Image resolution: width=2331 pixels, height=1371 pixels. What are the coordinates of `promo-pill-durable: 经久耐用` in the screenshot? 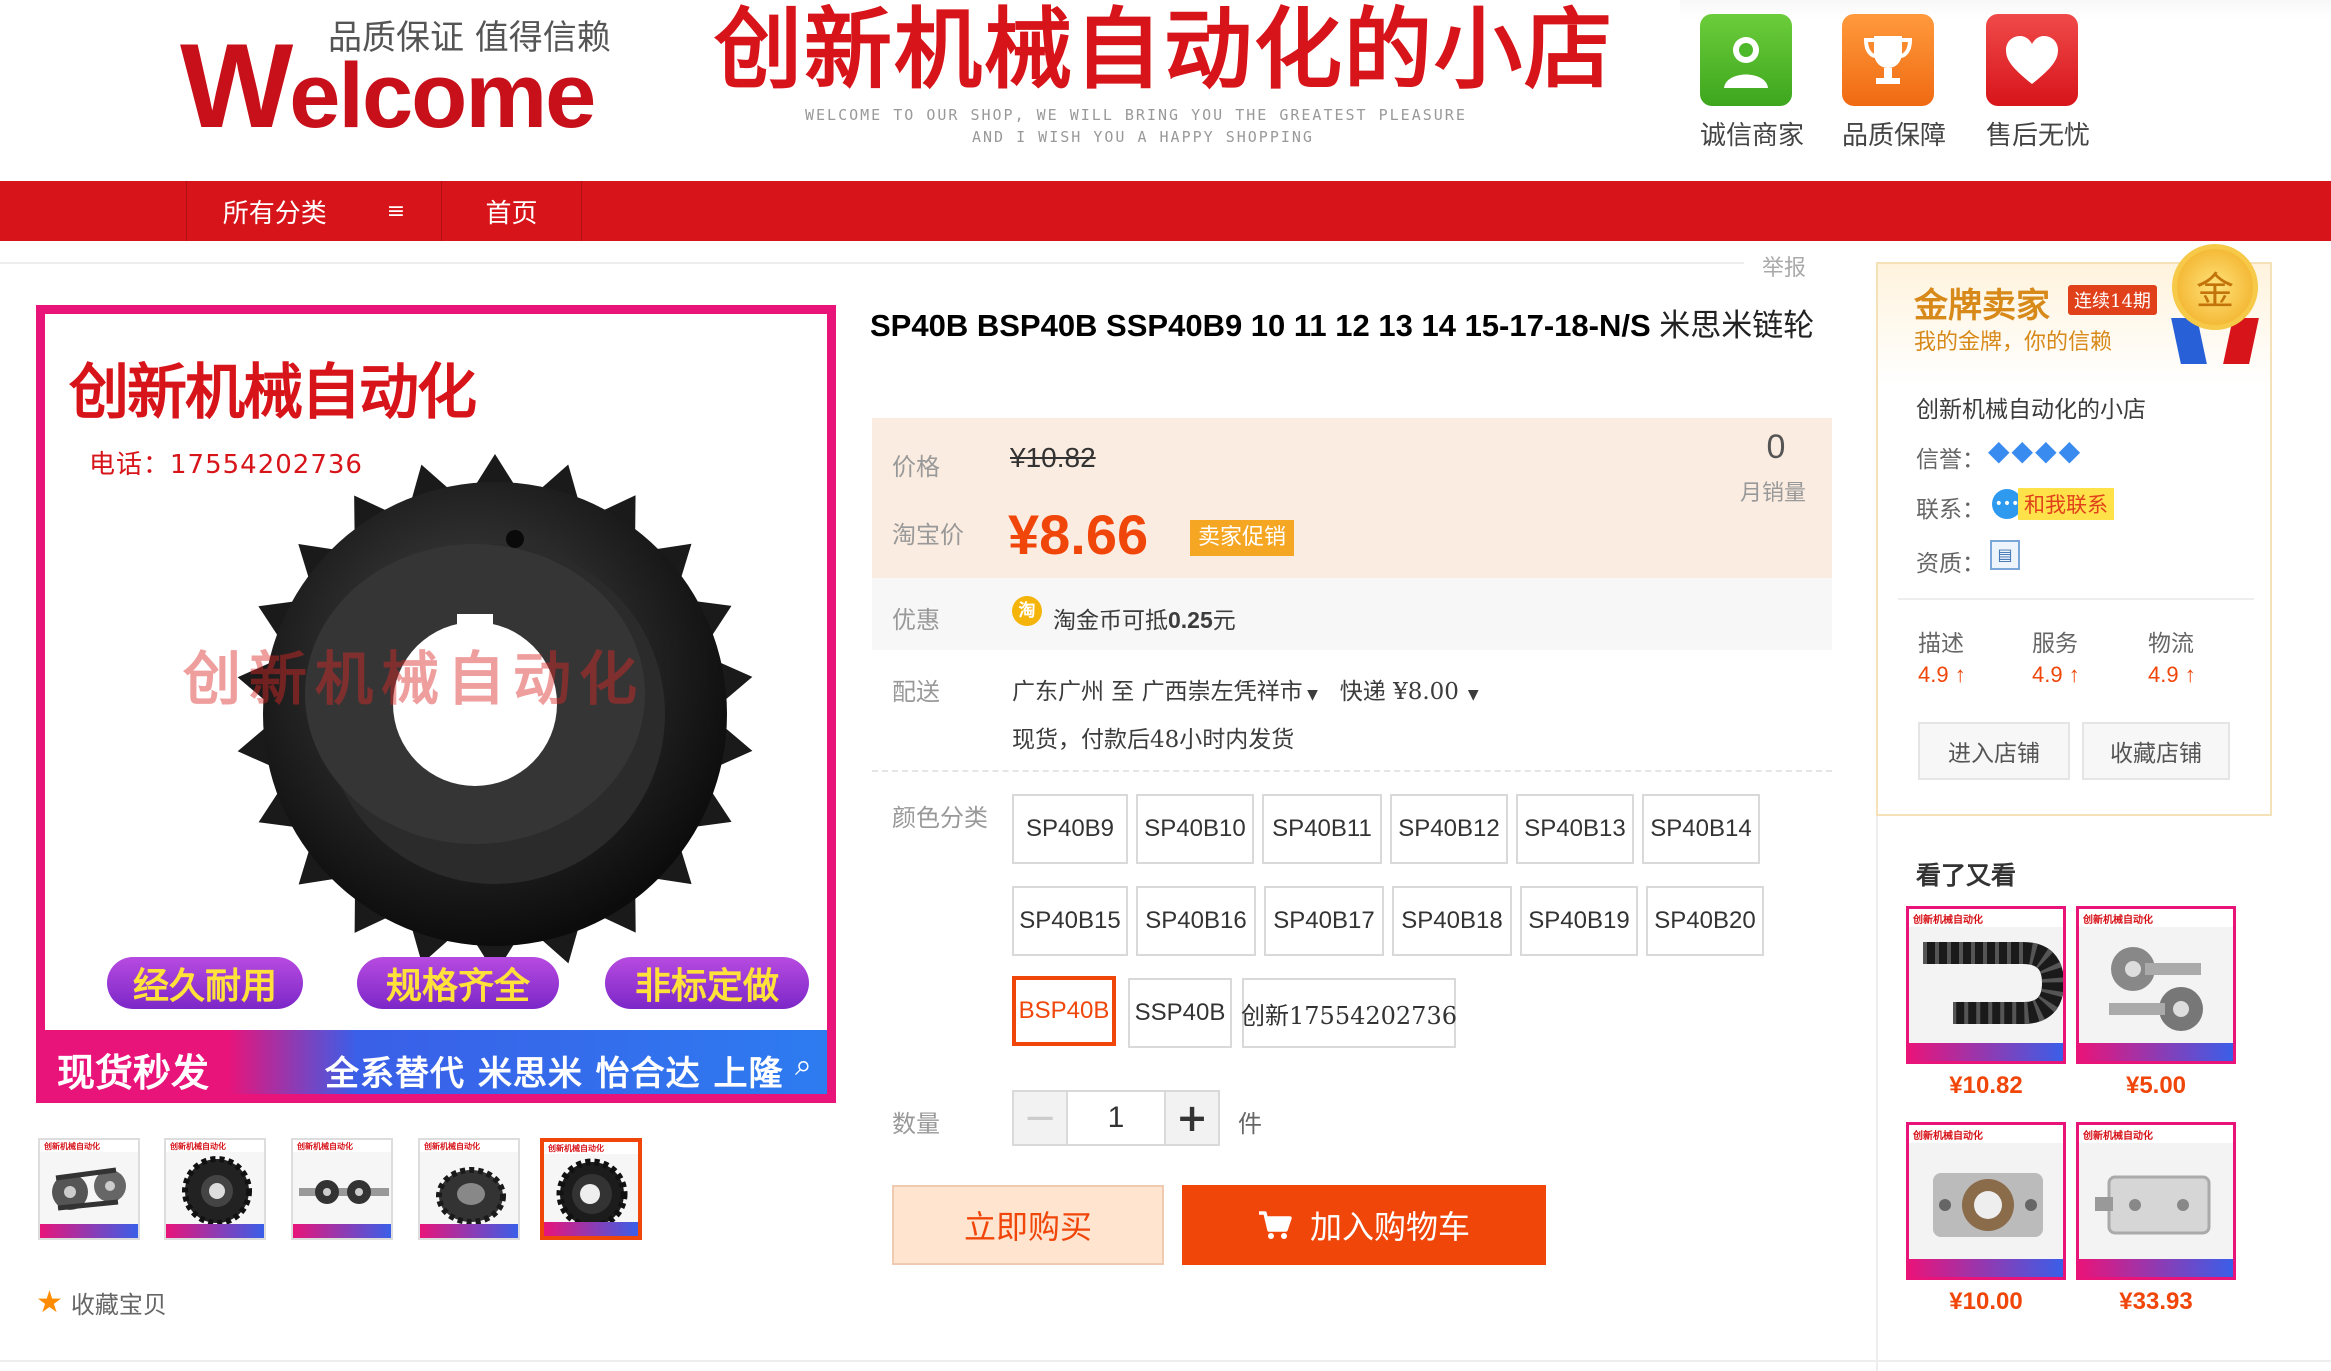 It's located at (205, 983).